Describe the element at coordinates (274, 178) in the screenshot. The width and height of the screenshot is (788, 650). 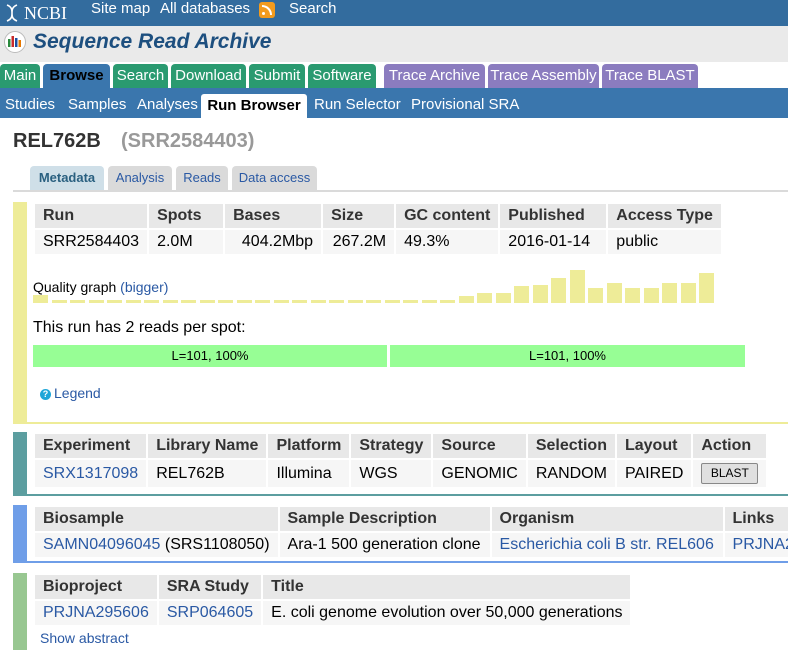
I see `tab-data-access: Data access` at that location.